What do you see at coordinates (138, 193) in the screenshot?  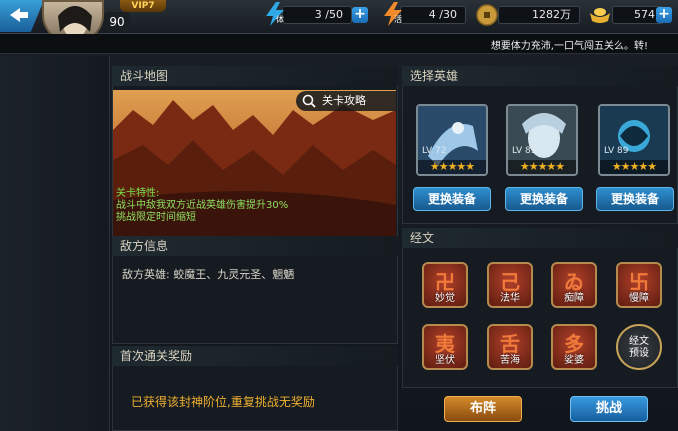 I see `feature-title: 关卡特性:` at bounding box center [138, 193].